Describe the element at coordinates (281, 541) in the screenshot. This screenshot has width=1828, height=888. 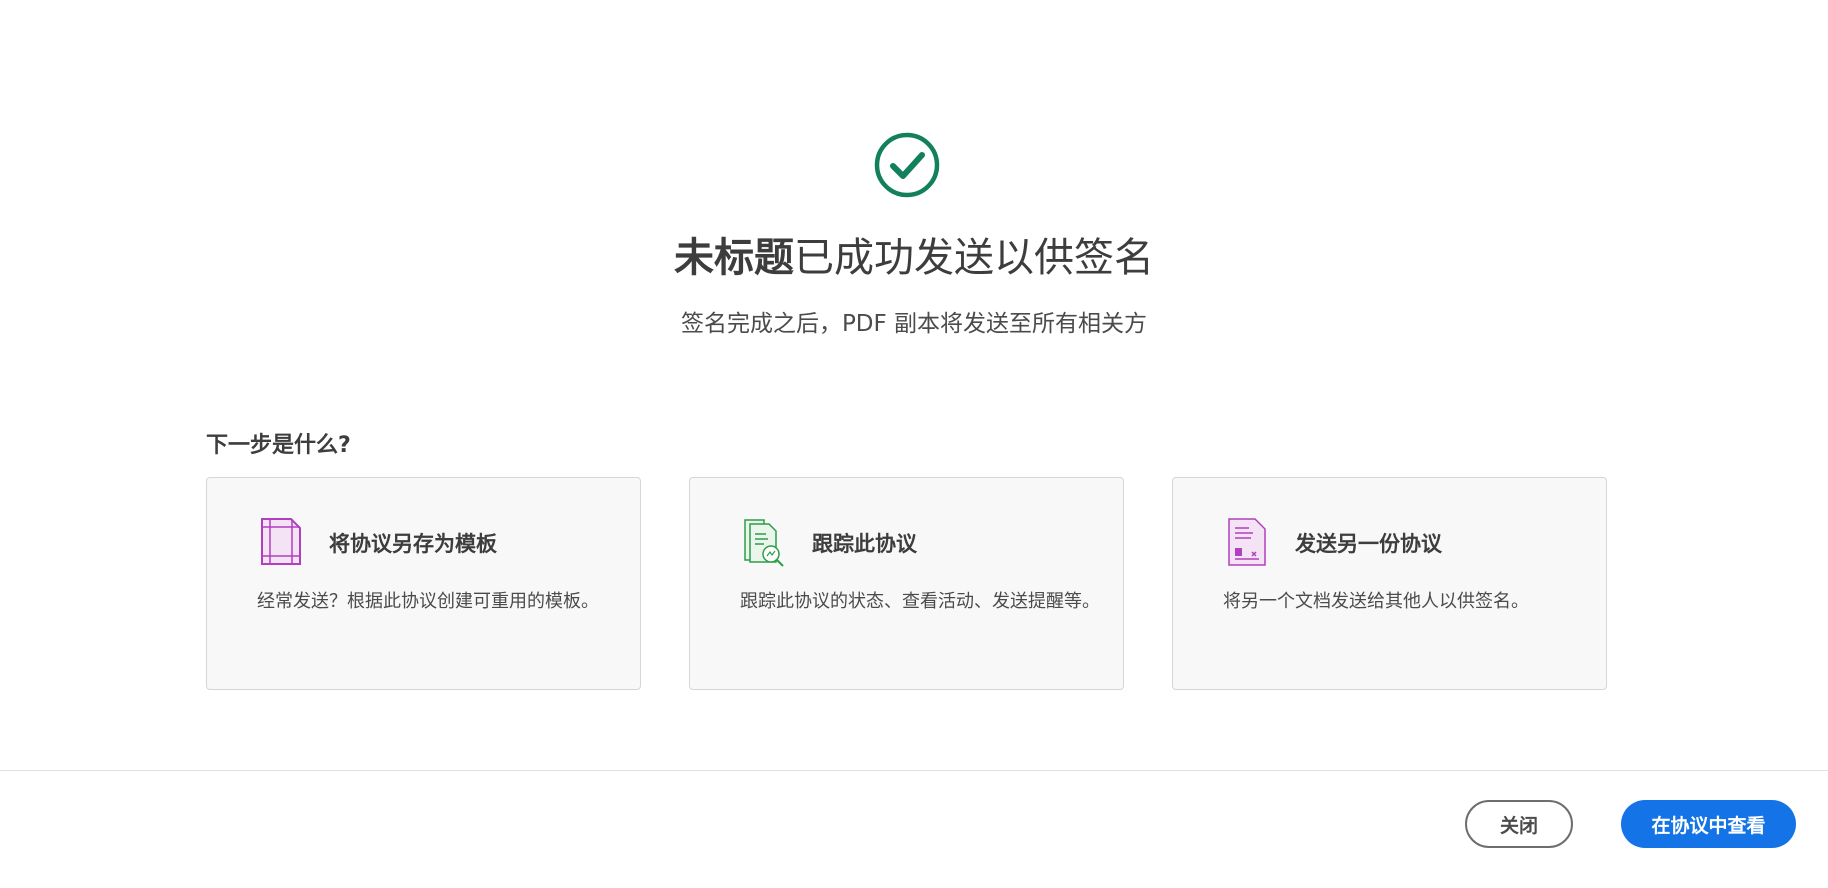
I see `template-icon` at that location.